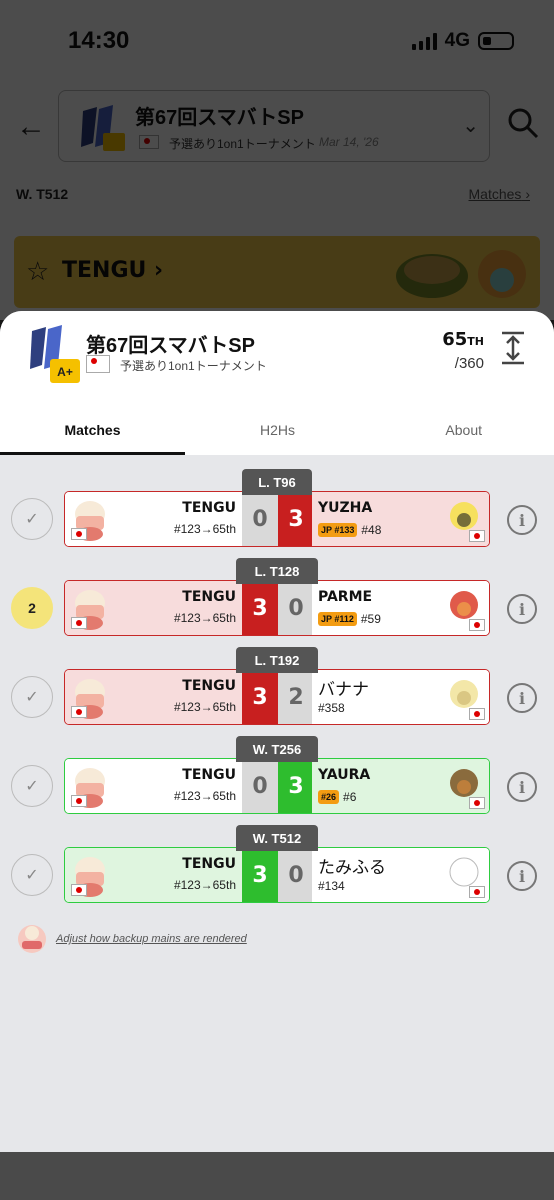  What do you see at coordinates (523, 123) in the screenshot?
I see `search-icon` at bounding box center [523, 123].